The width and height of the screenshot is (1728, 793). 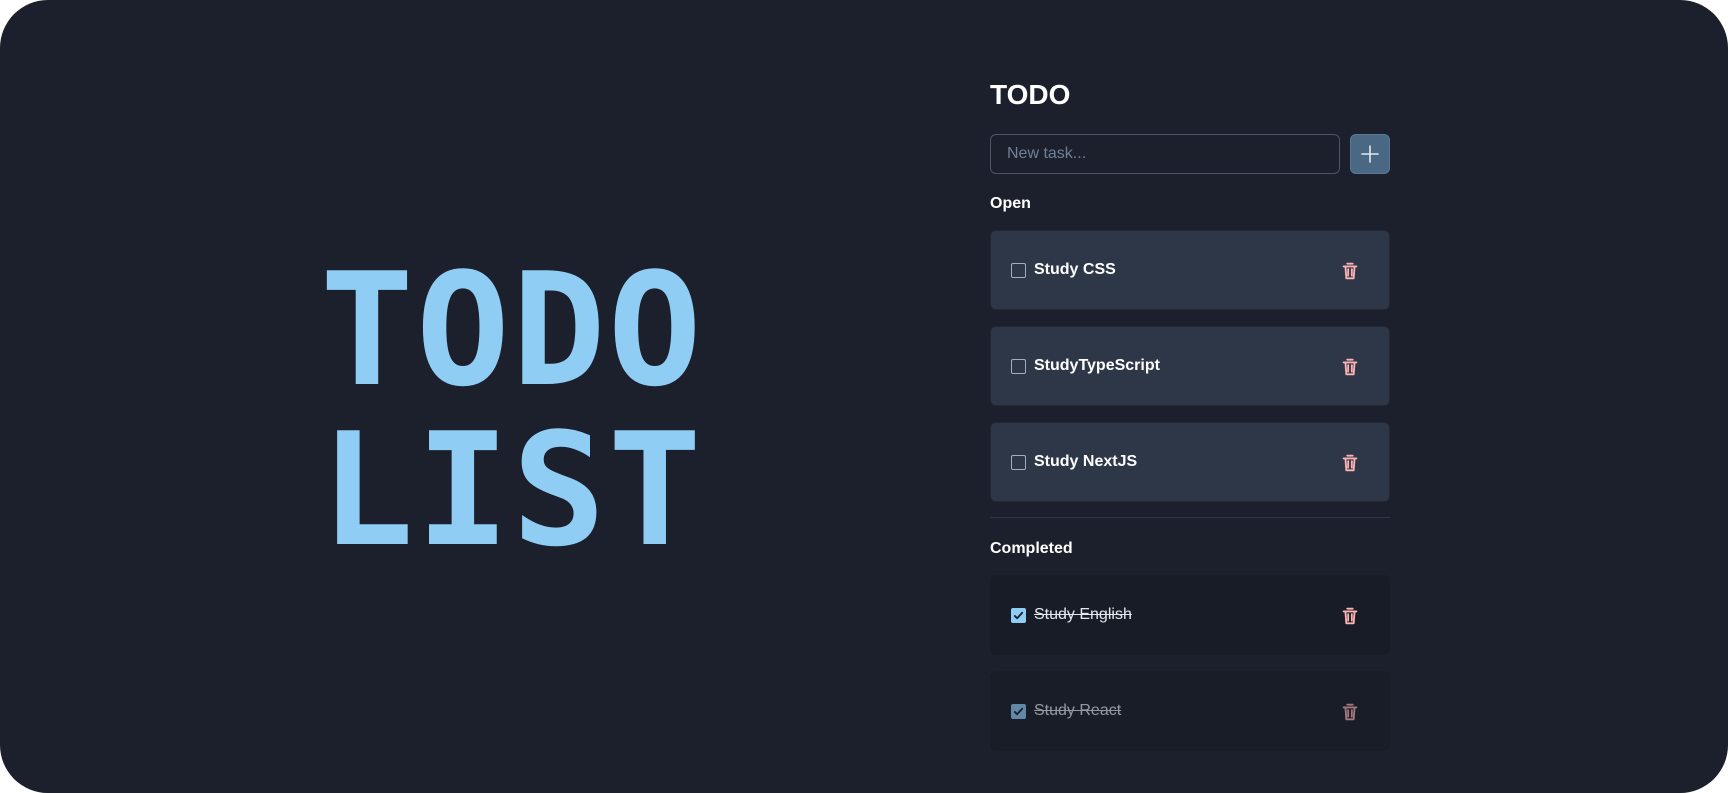 What do you see at coordinates (1190, 366) in the screenshot?
I see `open-task-item-1: StudyTypeScript` at bounding box center [1190, 366].